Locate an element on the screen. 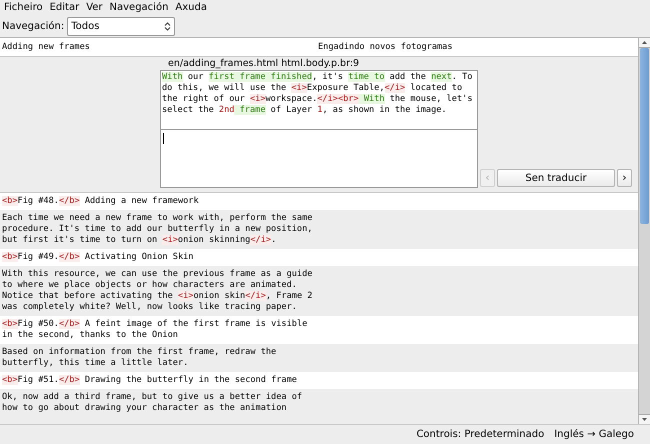 The image size is (650, 444). scrollbar is located at coordinates (644, 231).